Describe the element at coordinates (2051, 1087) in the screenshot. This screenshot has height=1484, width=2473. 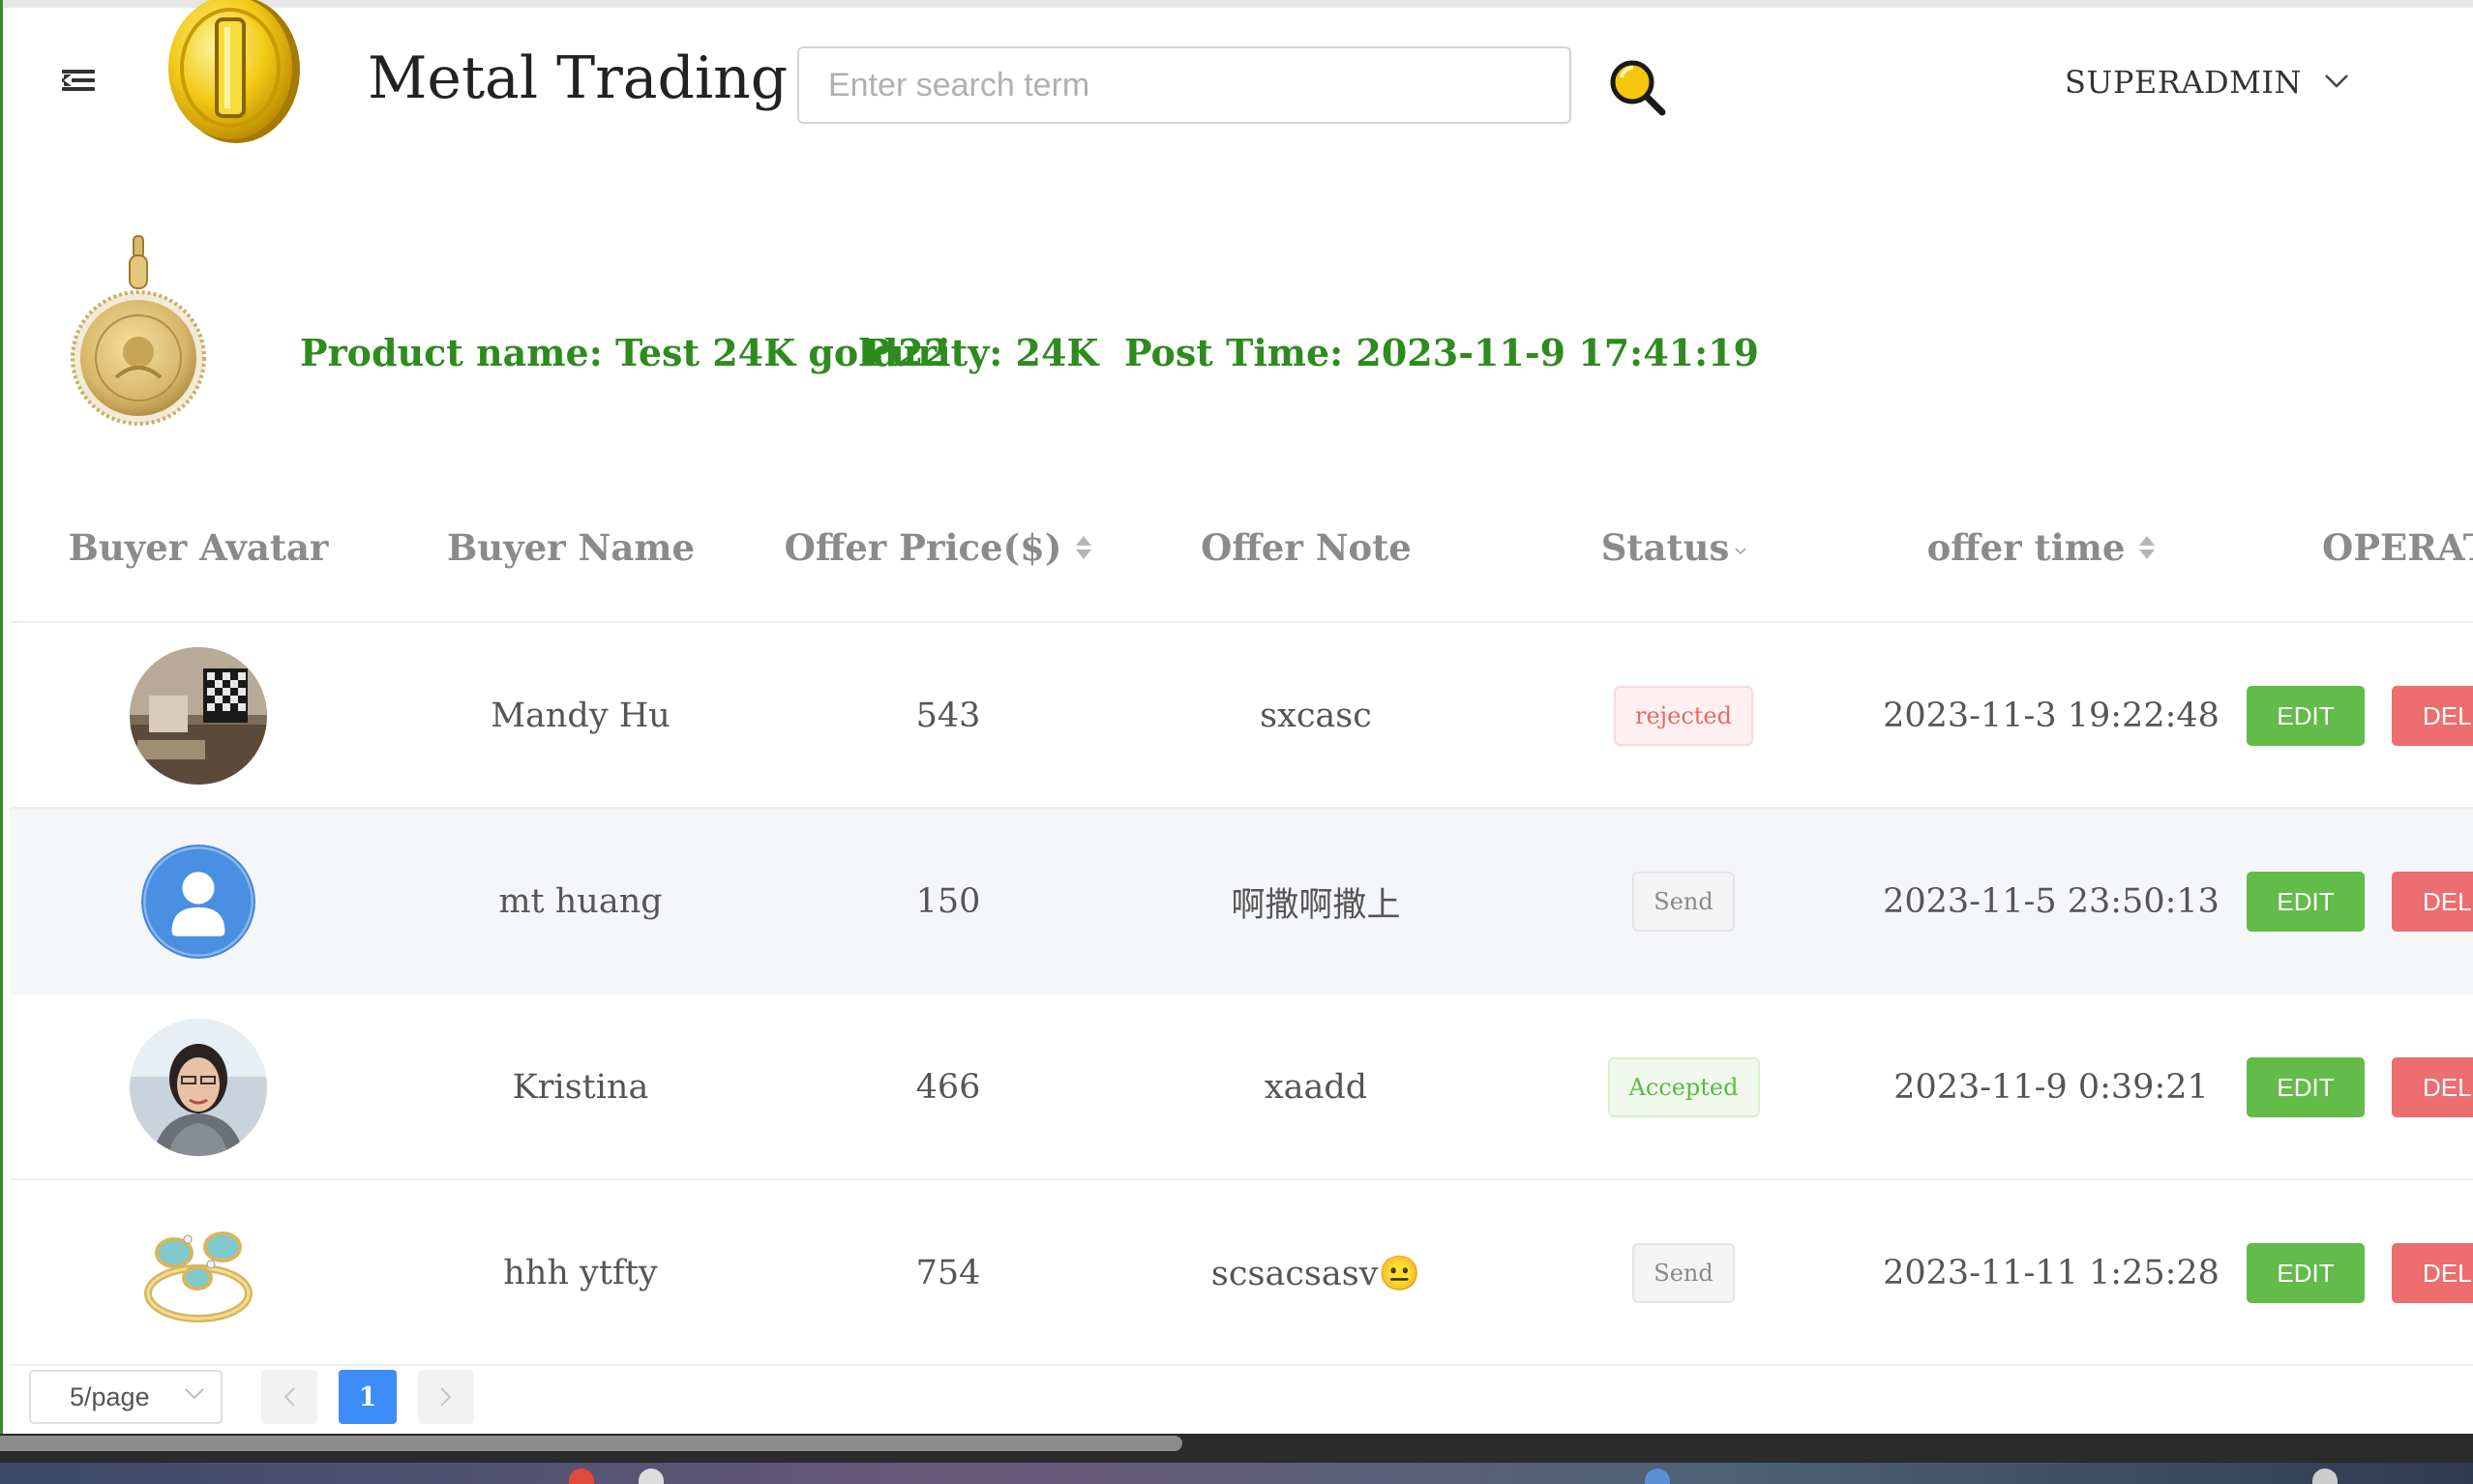
I see `offer-time: 2023-11-9 0:39:21` at that location.